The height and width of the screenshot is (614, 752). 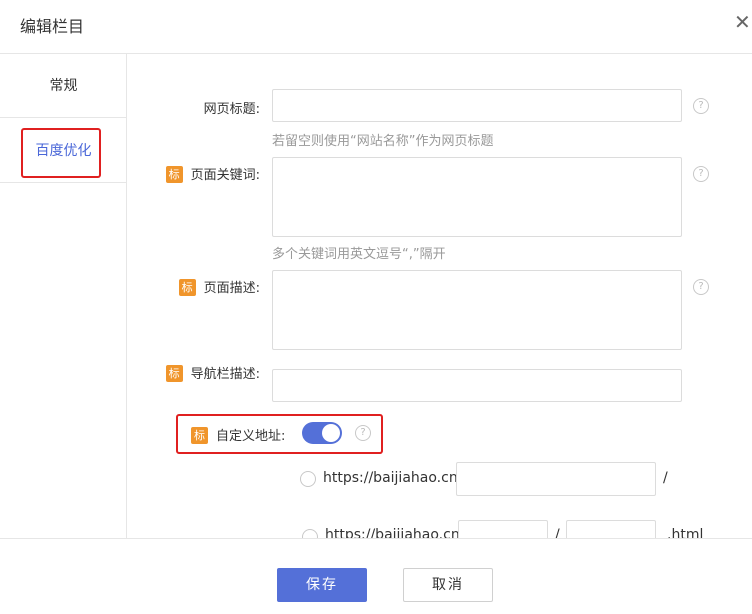 What do you see at coordinates (376, 27) in the screenshot?
I see `dialog-header: 编辑栏目 ✕` at bounding box center [376, 27].